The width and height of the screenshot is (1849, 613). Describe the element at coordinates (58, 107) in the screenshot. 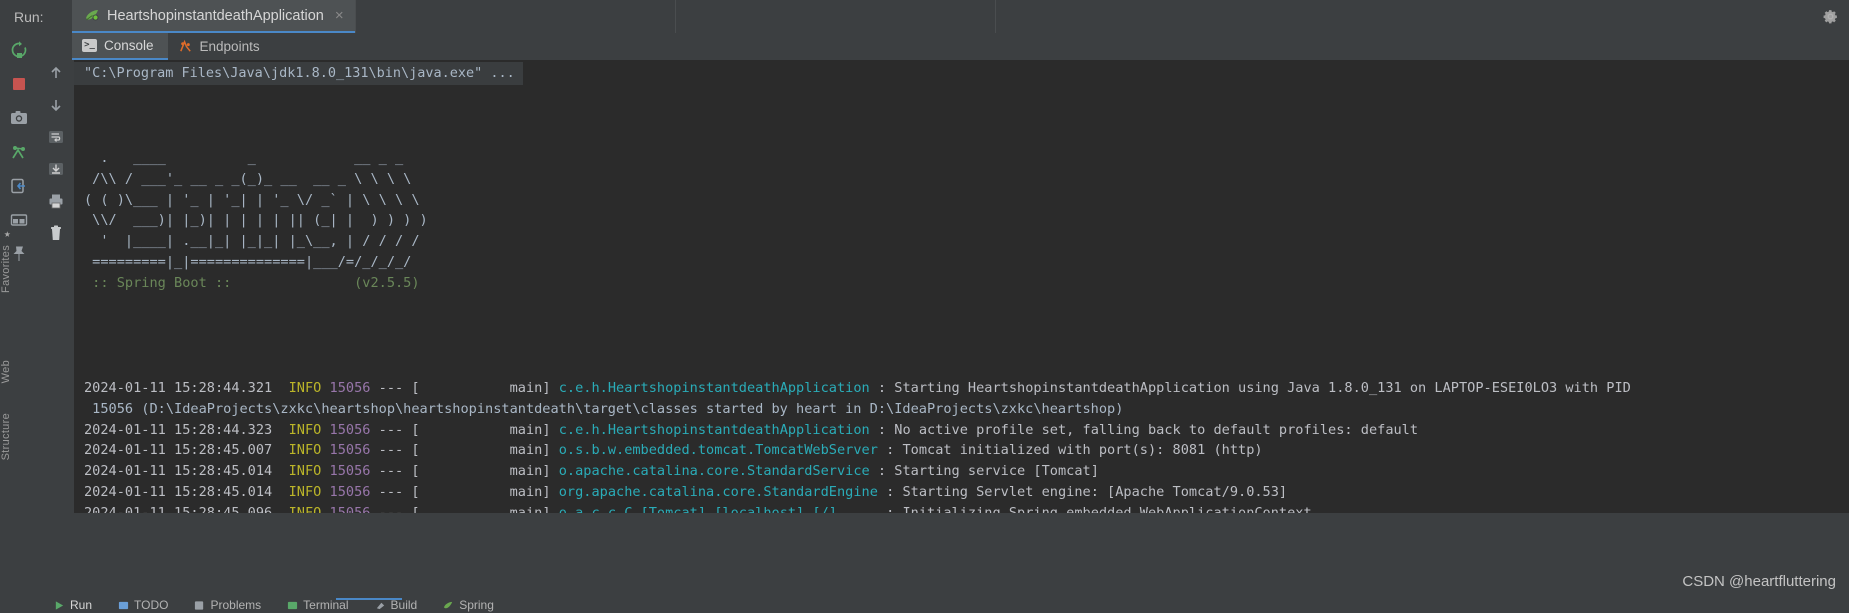

I see `scroll-down-icon` at that location.